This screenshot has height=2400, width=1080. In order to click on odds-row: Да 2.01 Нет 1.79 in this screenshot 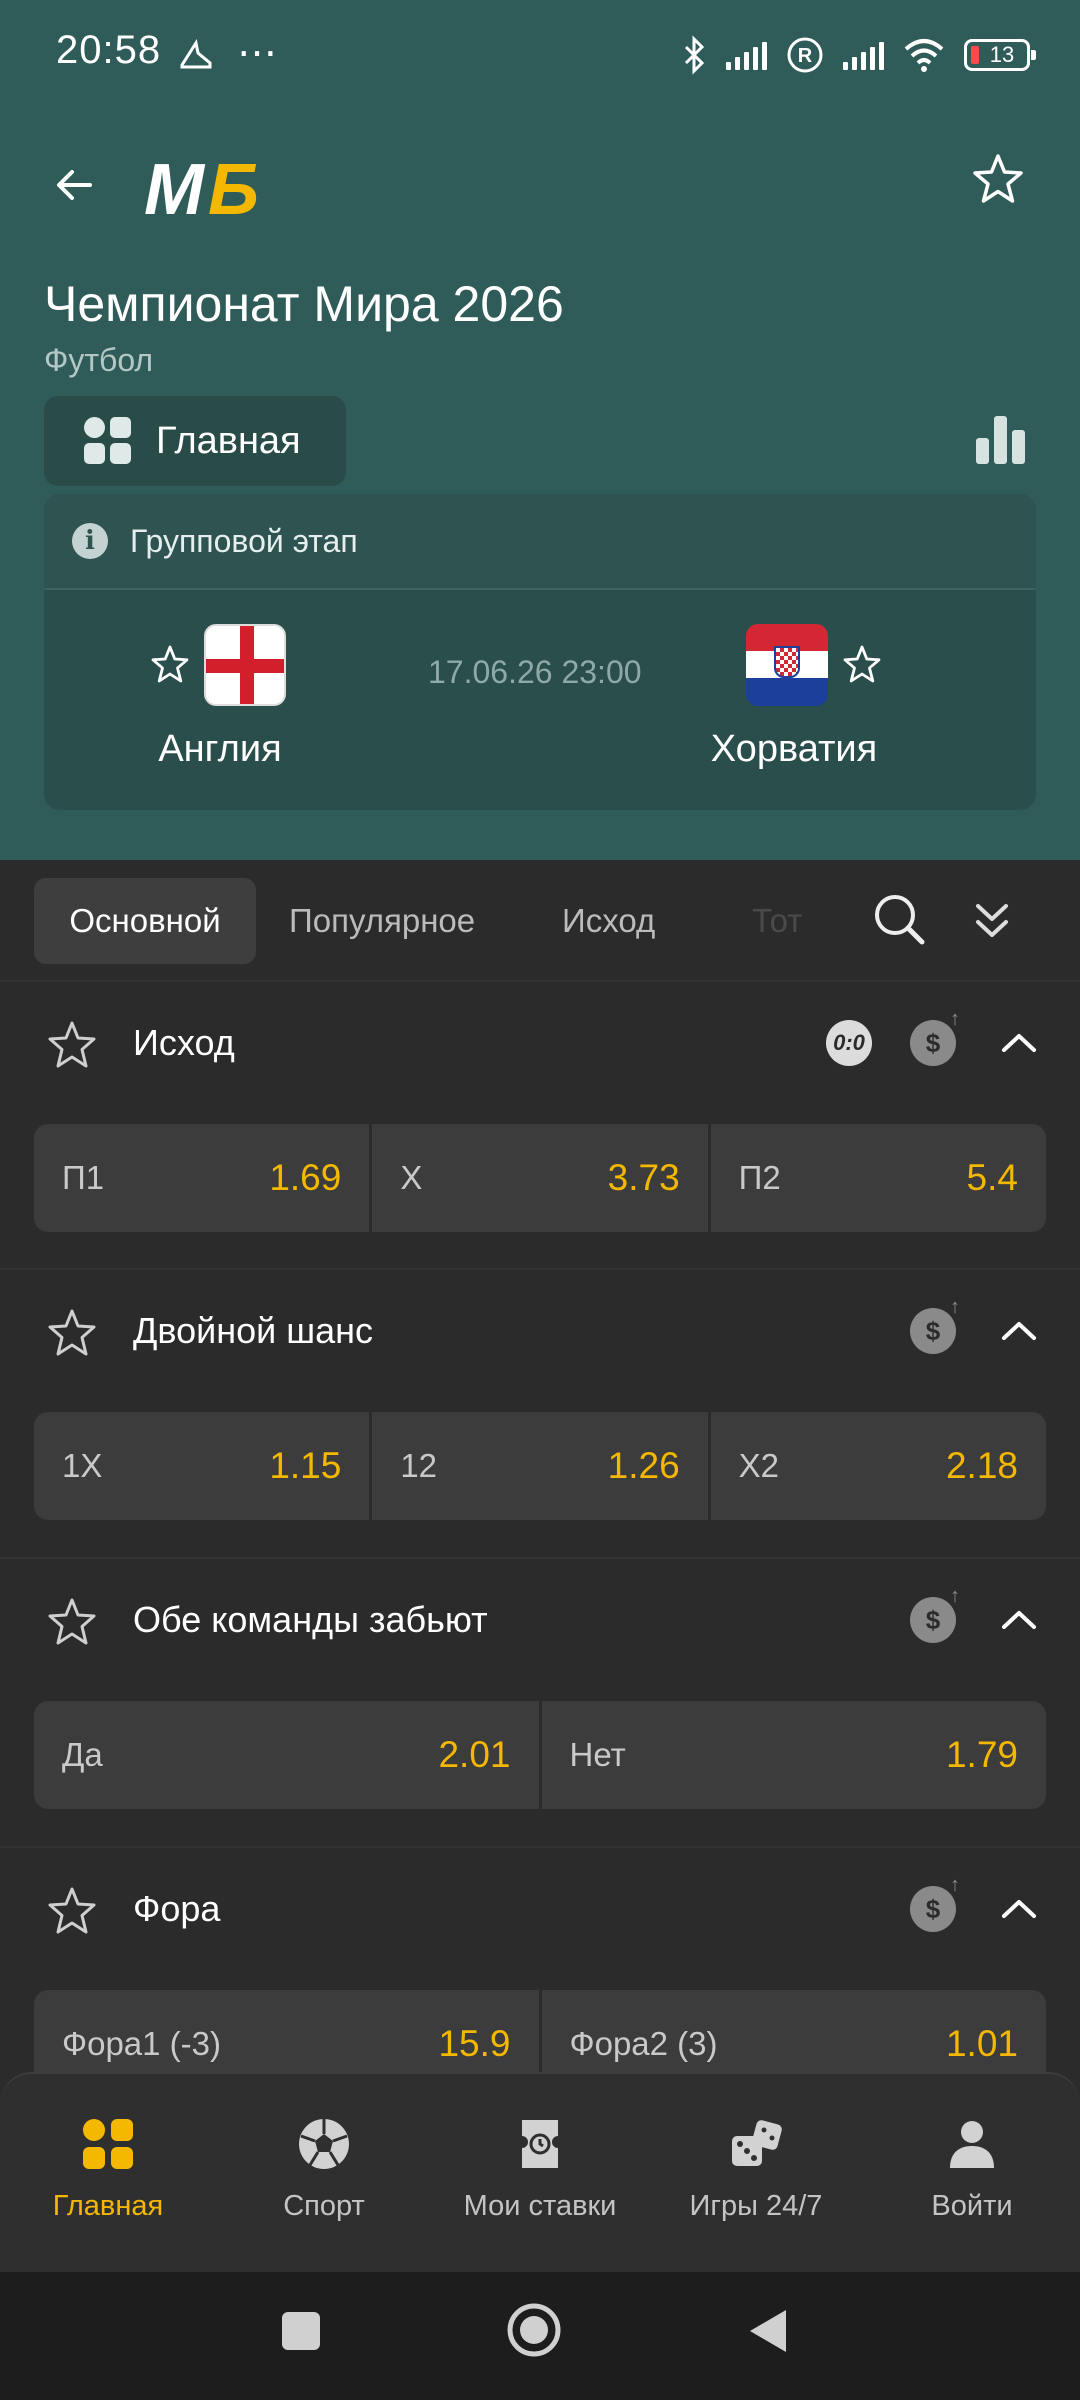, I will do `click(540, 1755)`.